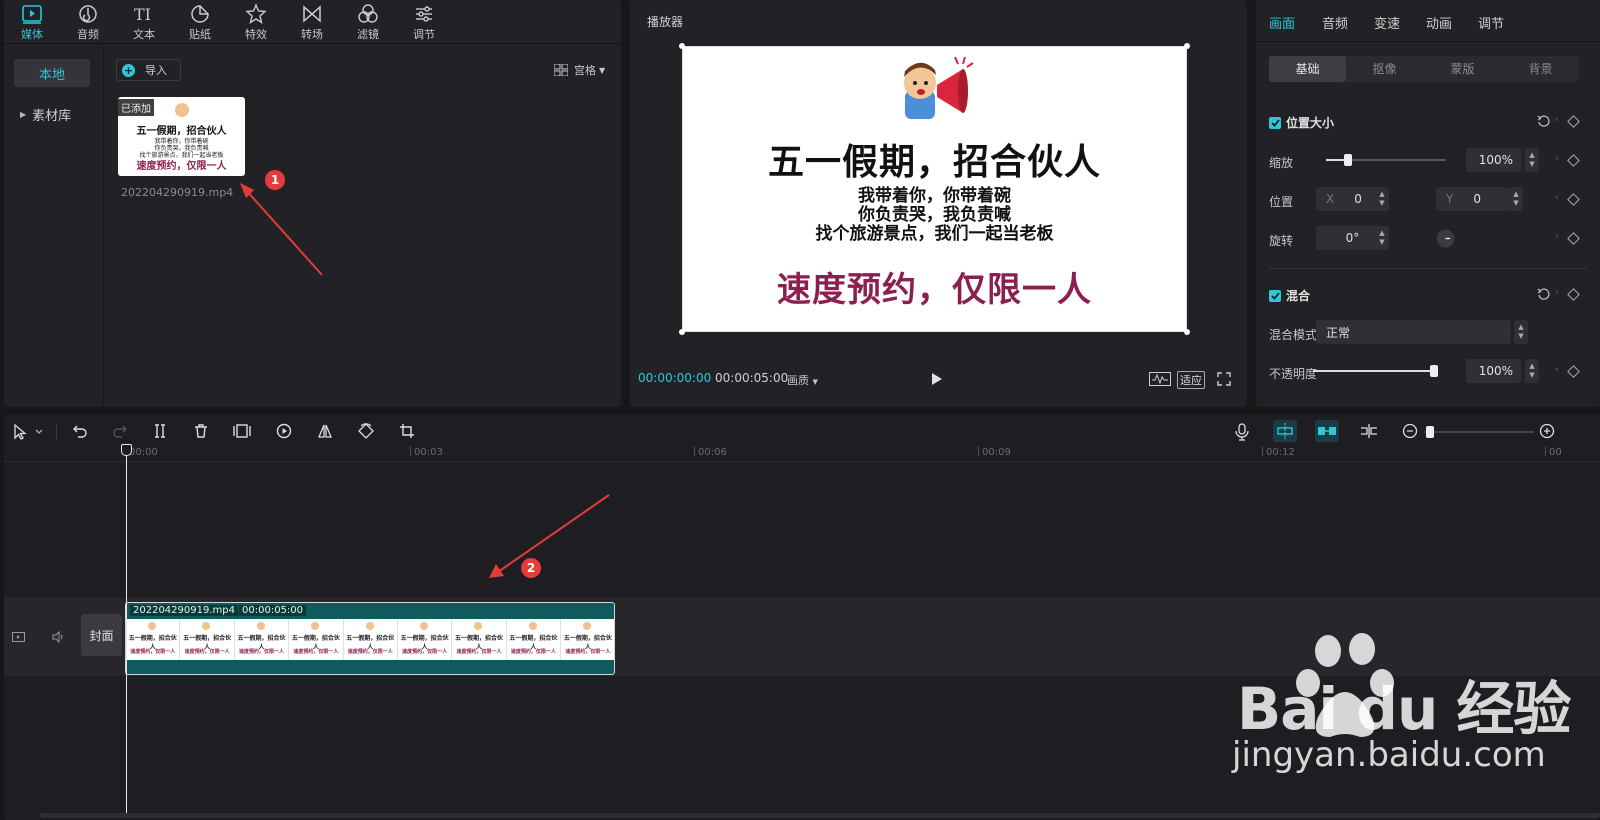  I want to click on sub-tab-mask: 蒙版, so click(1462, 69).